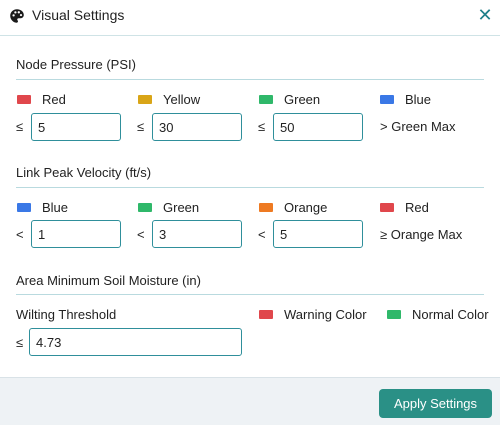 This screenshot has width=500, height=425. I want to click on soil-moisture-title: Area Minimum Soil Moisture (in), so click(108, 280).